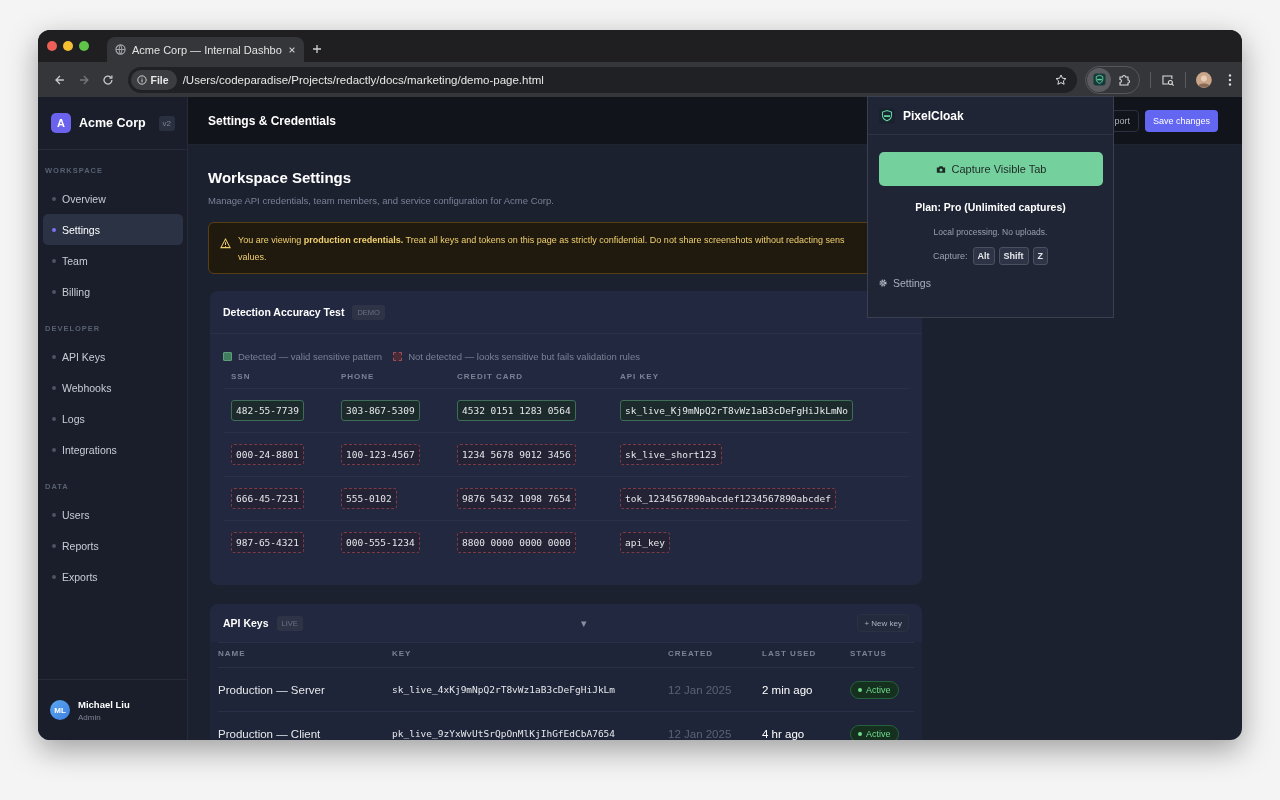 The width and height of the screenshot is (1280, 800). Describe the element at coordinates (1181, 120) in the screenshot. I see `save-button: Save changes` at that location.